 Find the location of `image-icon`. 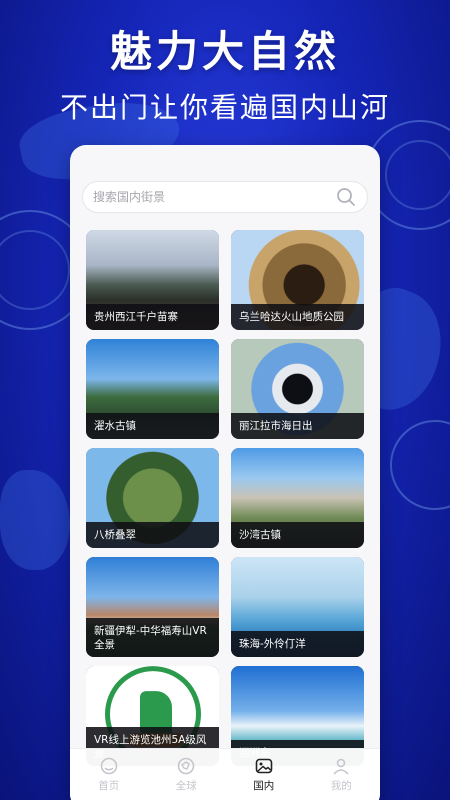

image-icon is located at coordinates (264, 766).